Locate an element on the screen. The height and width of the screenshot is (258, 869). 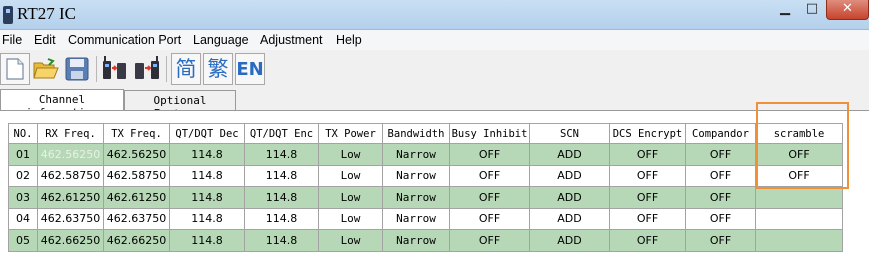
tab-optional-features: Optional Features is located at coordinates (180, 105).